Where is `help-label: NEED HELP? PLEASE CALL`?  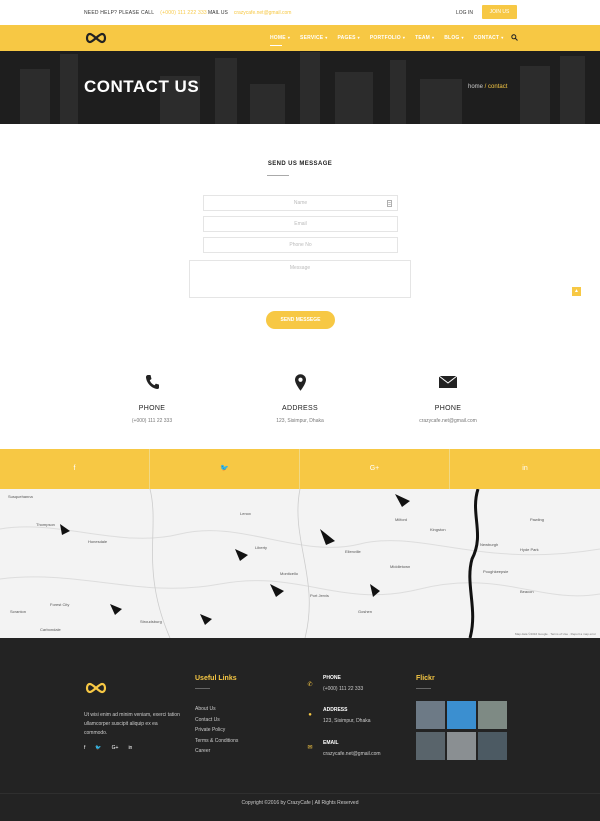
help-label: NEED HELP? PLEASE CALL is located at coordinates (119, 13).